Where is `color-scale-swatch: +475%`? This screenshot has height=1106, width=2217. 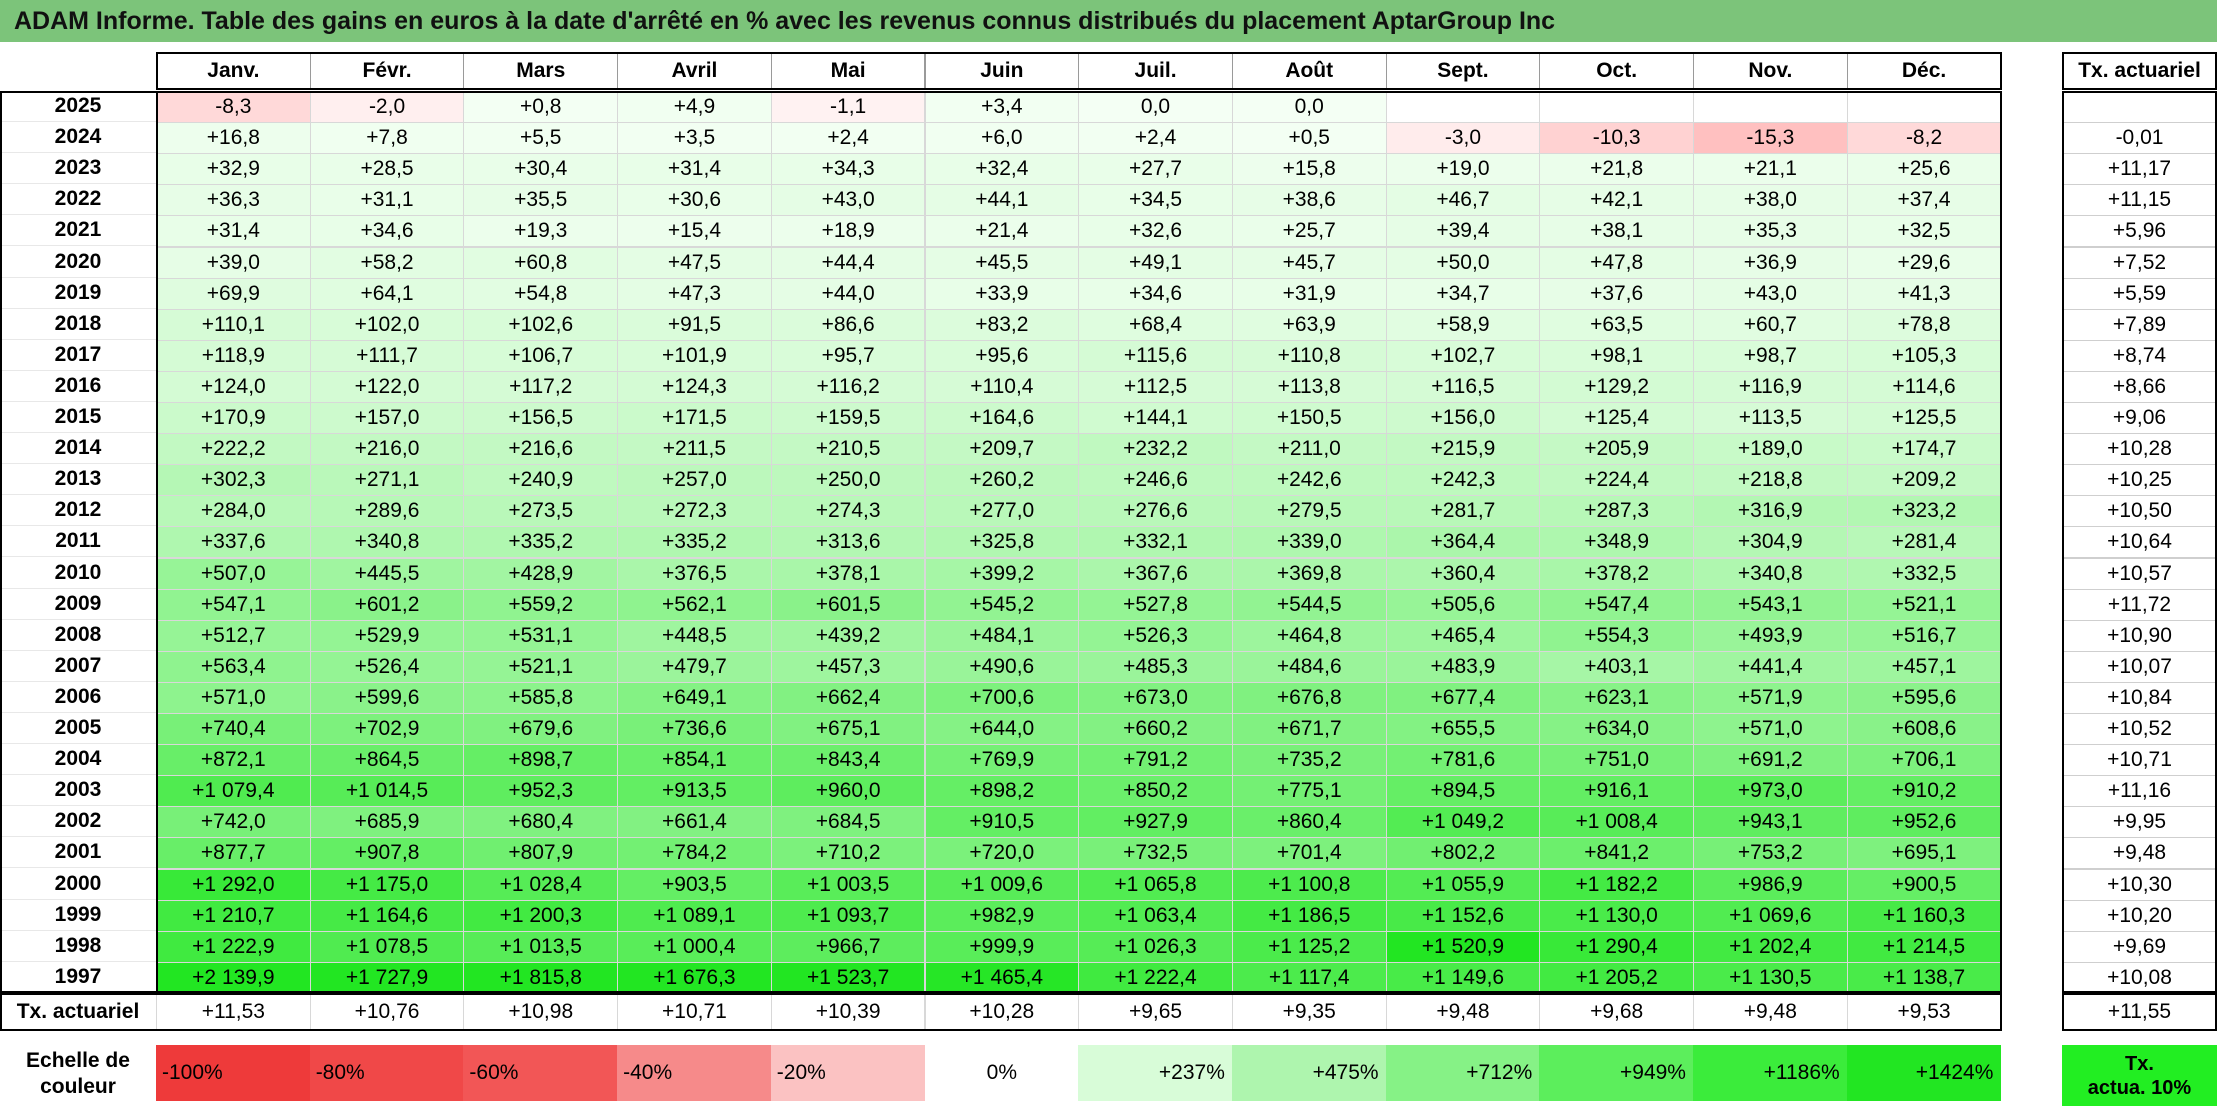 color-scale-swatch: +475% is located at coordinates (1309, 1073).